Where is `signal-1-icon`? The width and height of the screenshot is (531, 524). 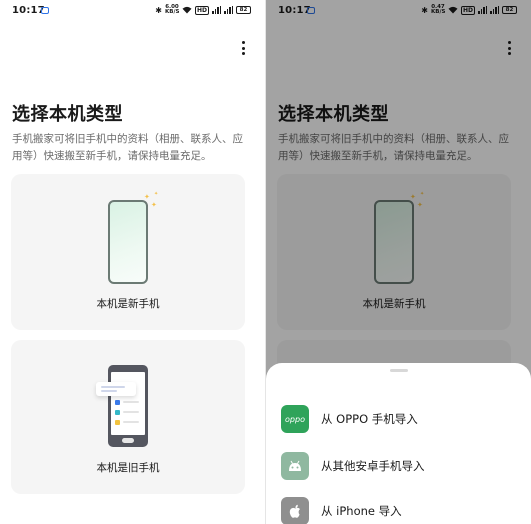
signal-1-icon is located at coordinates (216, 10).